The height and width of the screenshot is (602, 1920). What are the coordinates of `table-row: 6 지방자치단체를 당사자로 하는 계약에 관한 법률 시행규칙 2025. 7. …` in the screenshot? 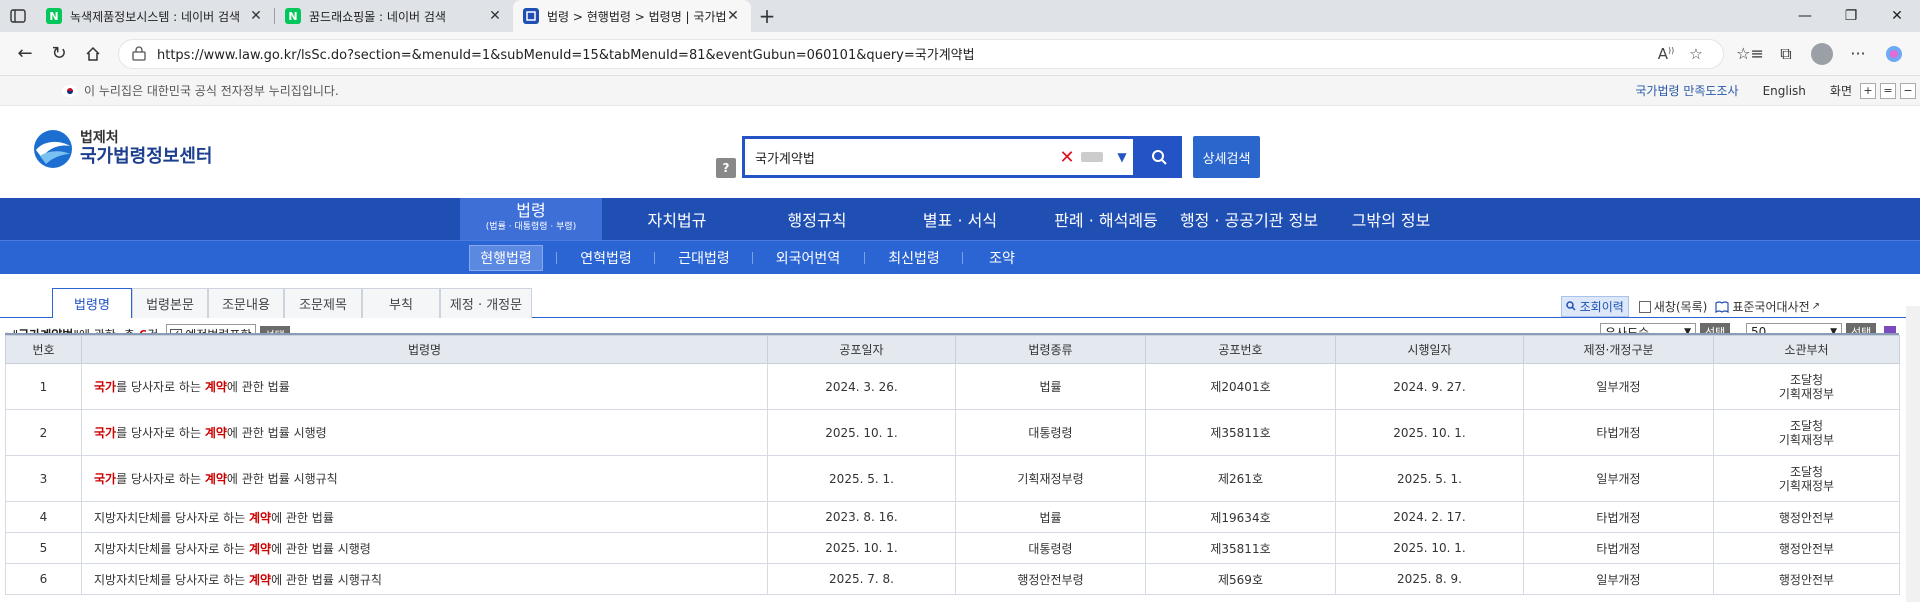 It's located at (952, 579).